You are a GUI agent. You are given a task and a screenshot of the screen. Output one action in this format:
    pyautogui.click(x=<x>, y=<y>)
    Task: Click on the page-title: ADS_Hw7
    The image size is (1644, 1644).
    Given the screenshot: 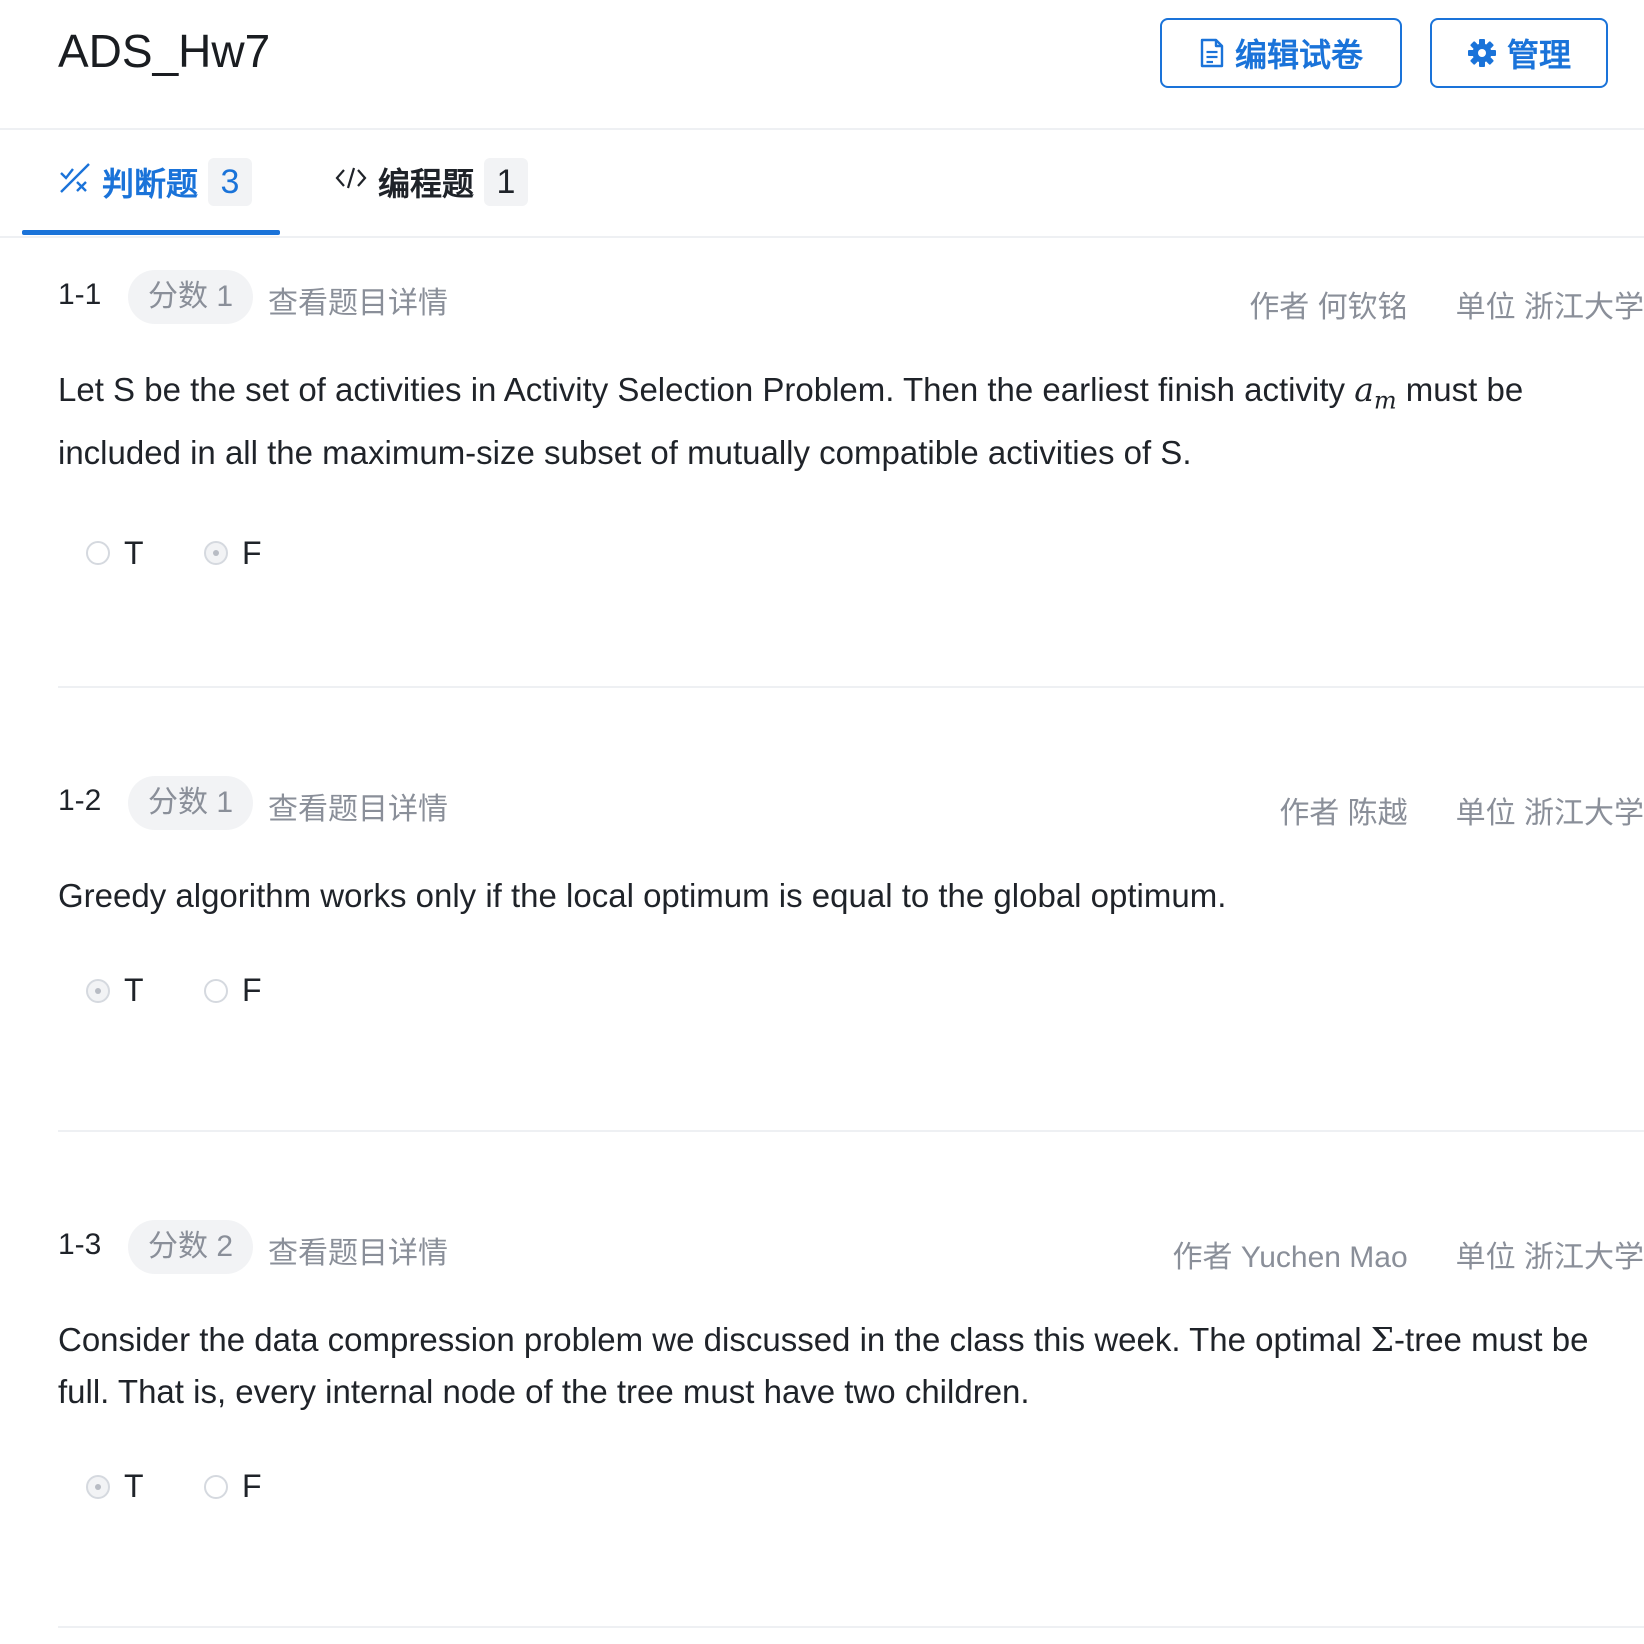 What is the action you would take?
    pyautogui.click(x=164, y=51)
    